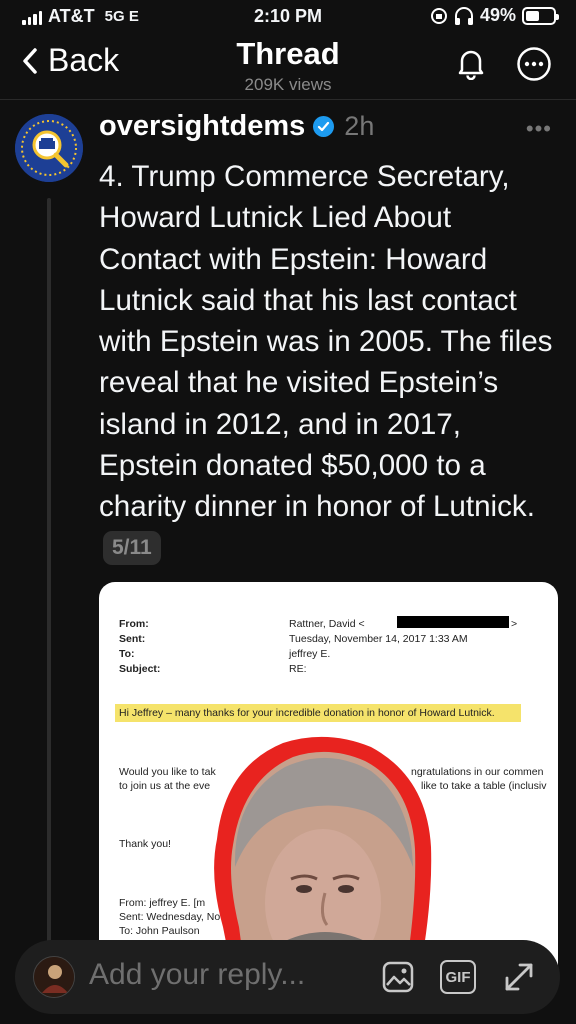 This screenshot has width=576, height=1024. Describe the element at coordinates (310, 654) in the screenshot. I see `doc-to-value: jeffrey E.` at that location.